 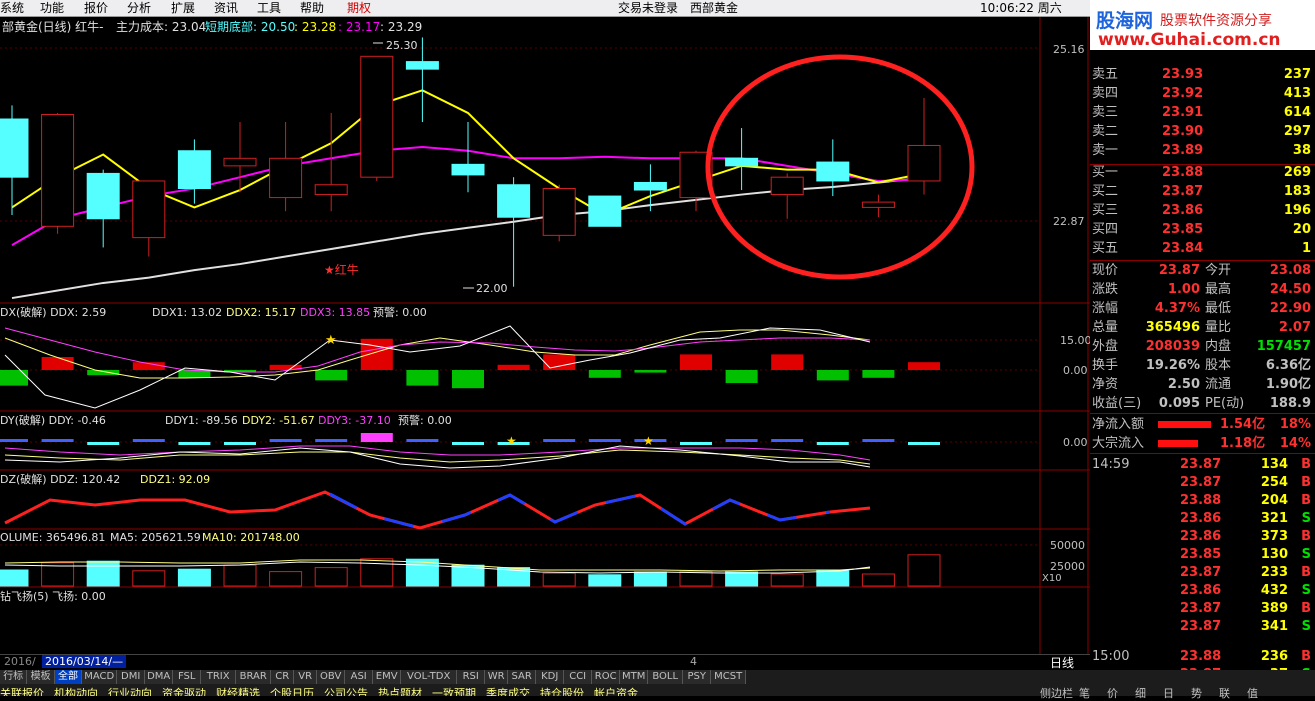 I want to click on indicator-tab: DMI, so click(x=131, y=677).